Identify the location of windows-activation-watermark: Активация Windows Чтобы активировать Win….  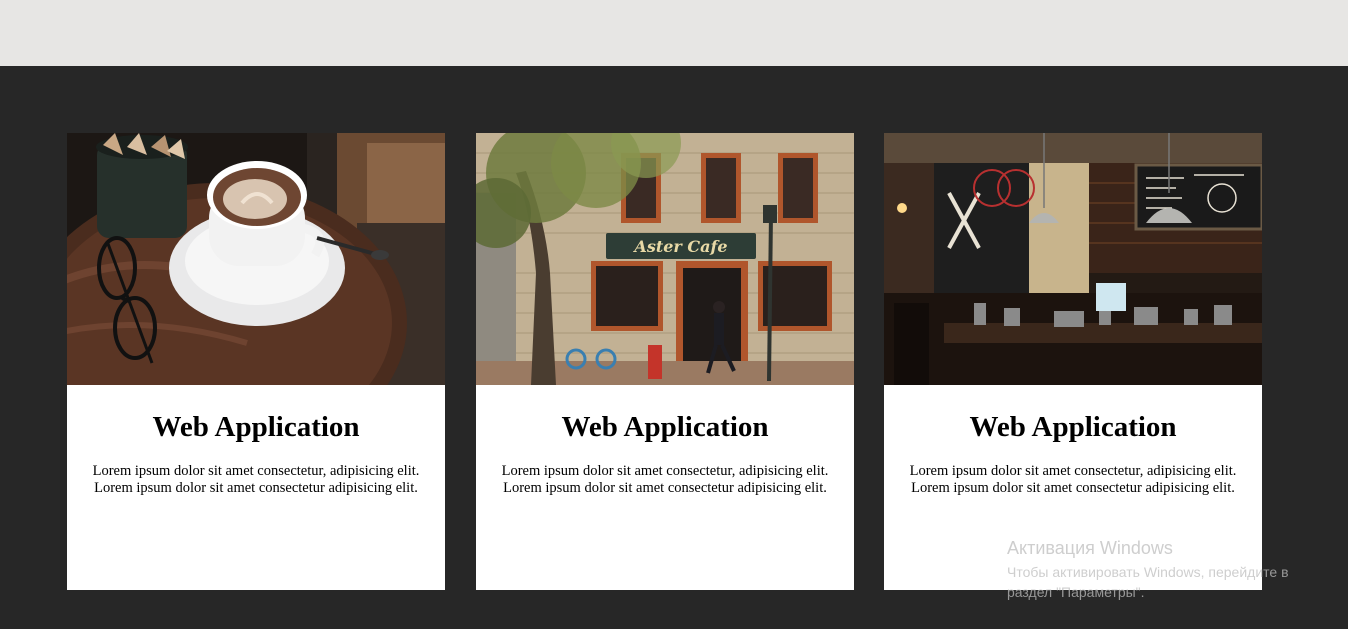
(1172, 569).